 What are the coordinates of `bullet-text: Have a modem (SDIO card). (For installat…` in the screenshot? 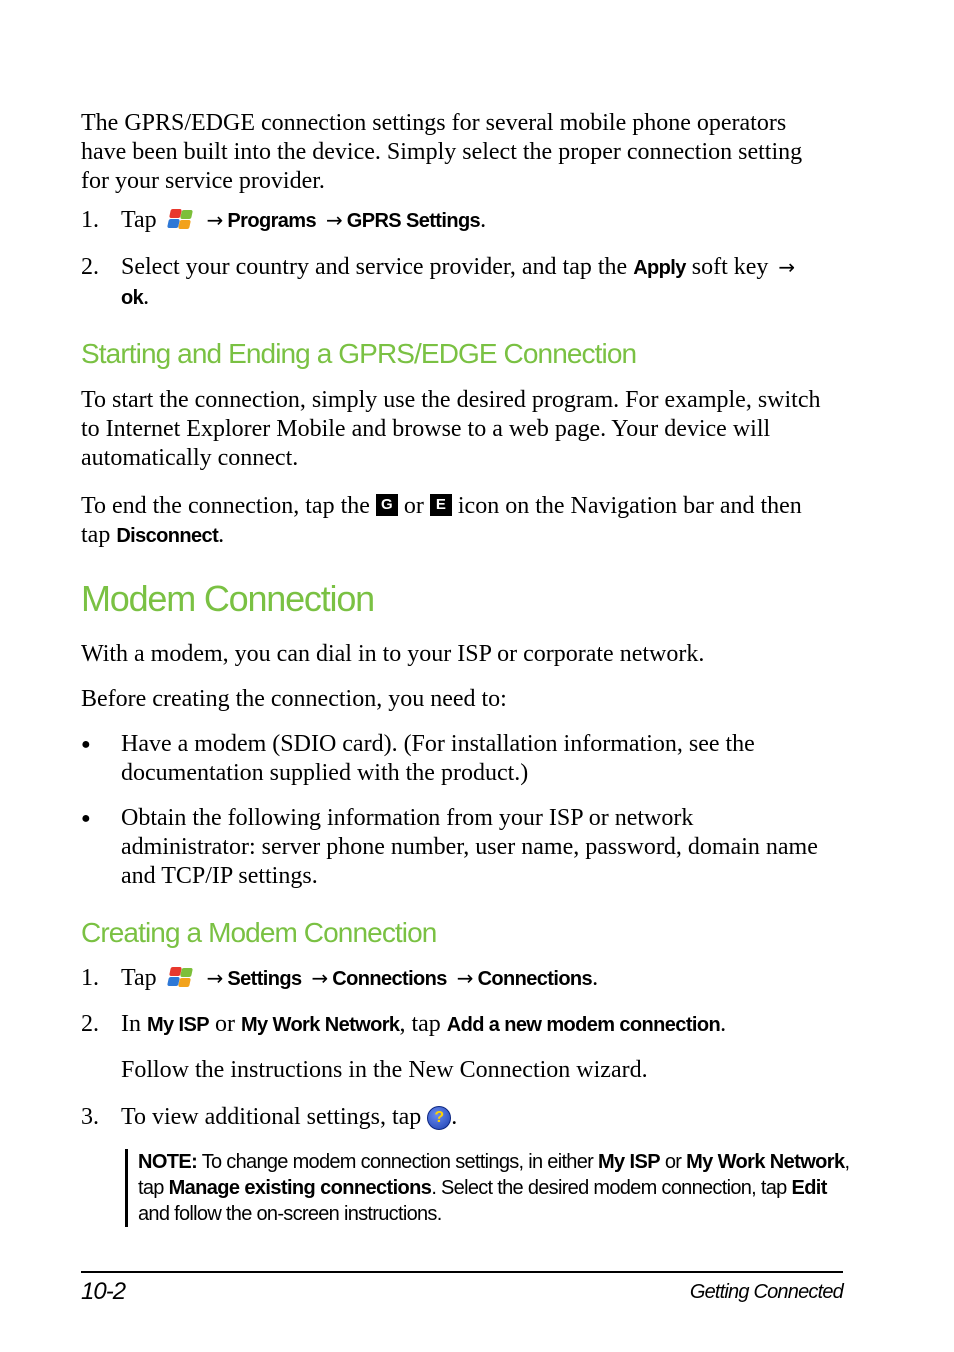 It's located at (482, 759).